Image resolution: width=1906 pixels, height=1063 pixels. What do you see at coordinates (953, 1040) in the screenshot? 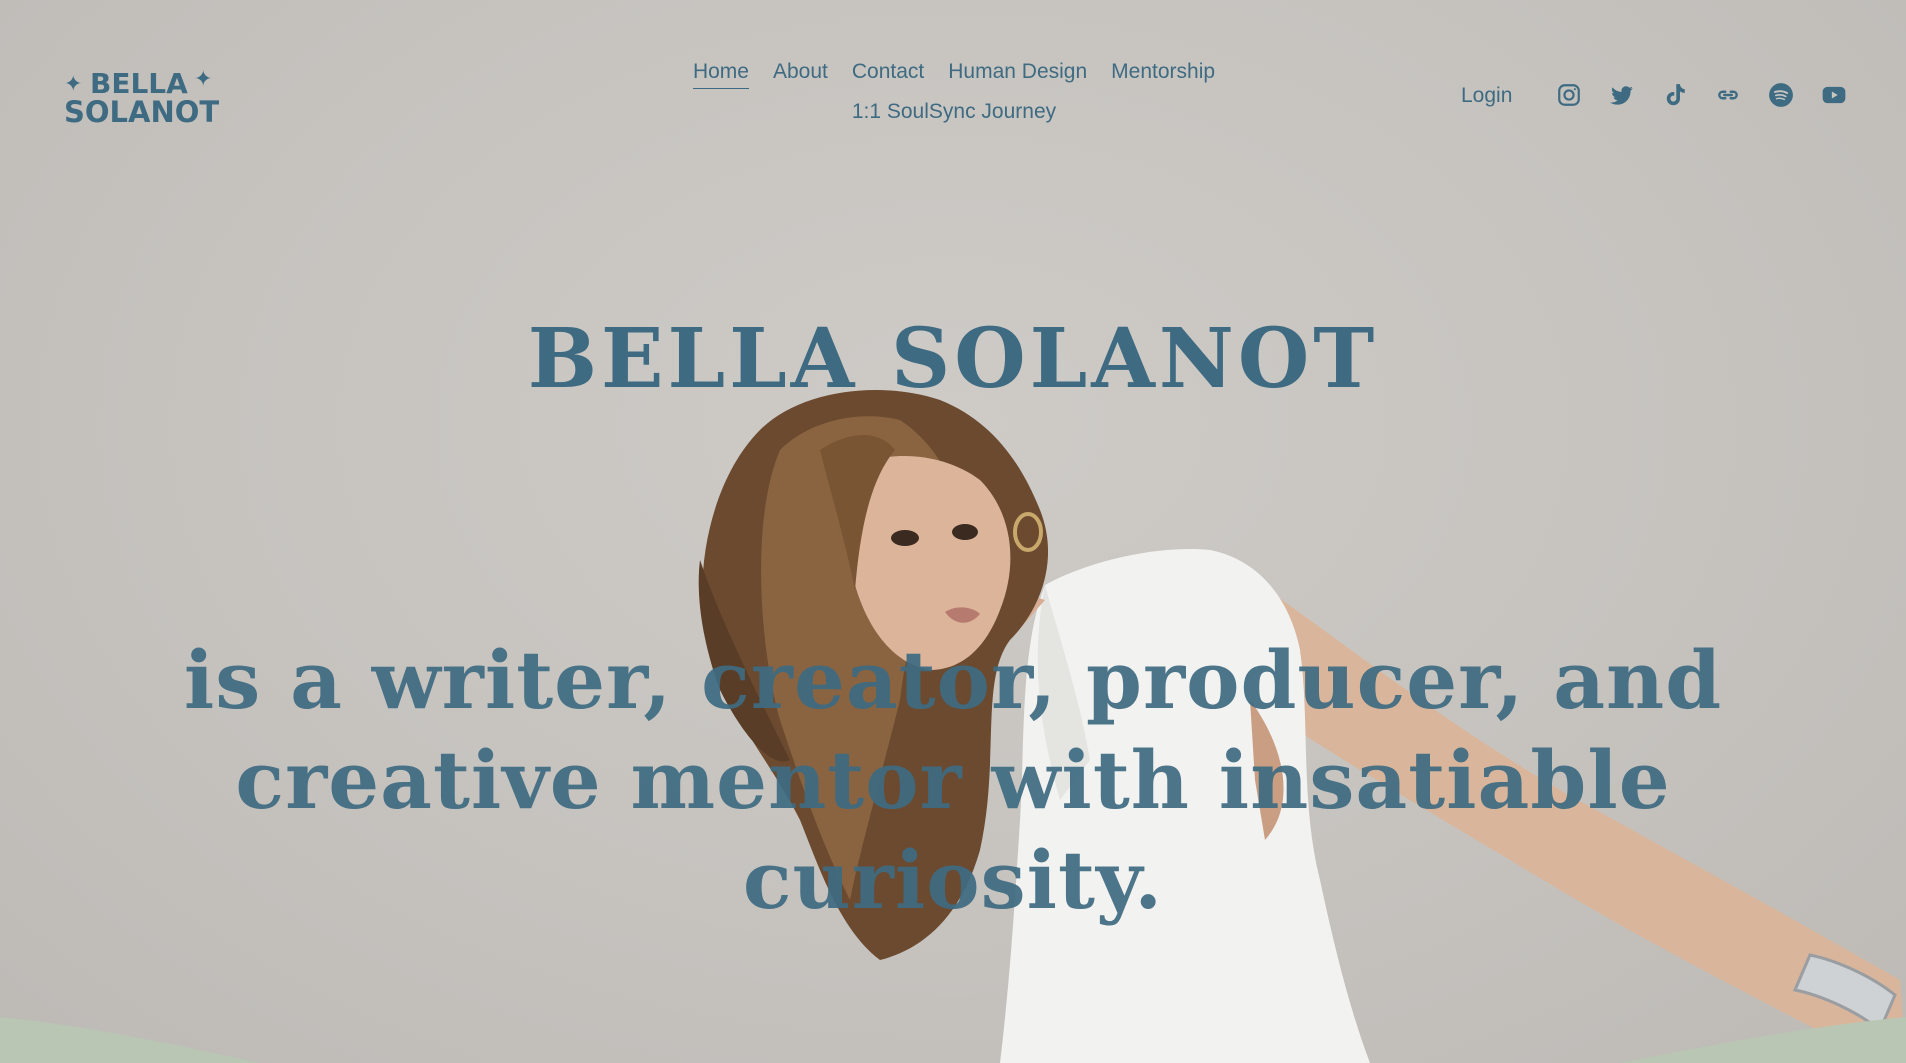
I see `decorative-hill` at bounding box center [953, 1040].